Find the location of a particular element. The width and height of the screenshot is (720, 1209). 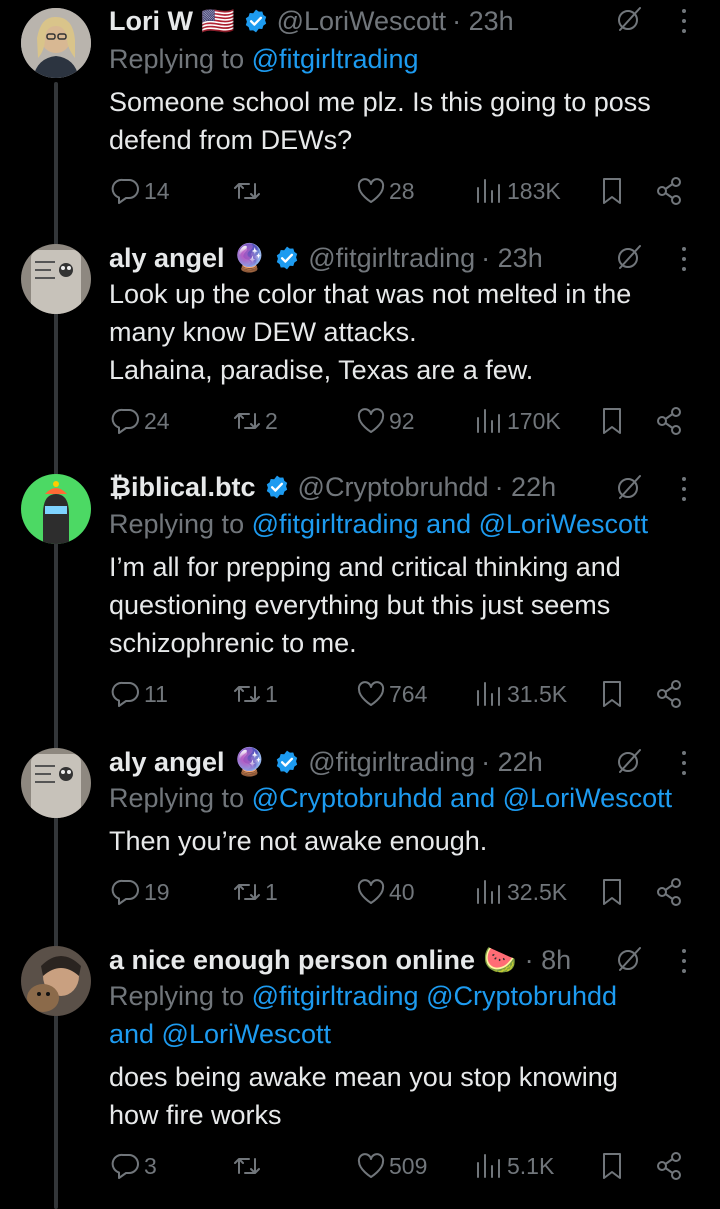

like-button: 28 is located at coordinates (385, 191).